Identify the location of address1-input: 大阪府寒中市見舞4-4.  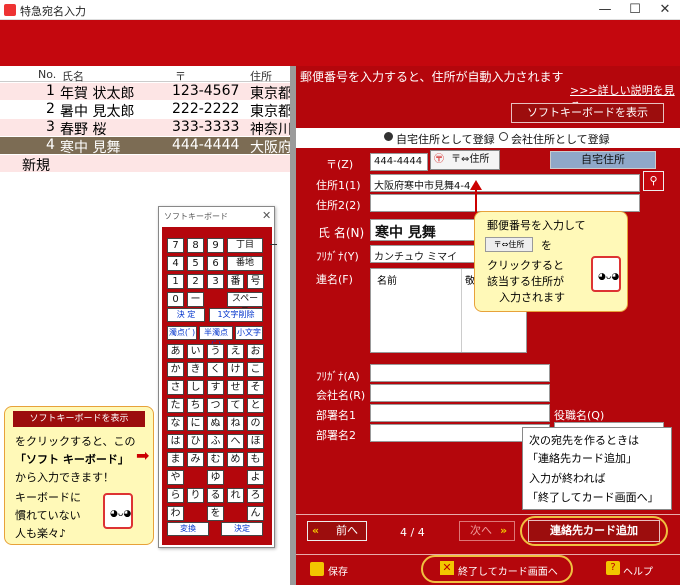
(505, 183).